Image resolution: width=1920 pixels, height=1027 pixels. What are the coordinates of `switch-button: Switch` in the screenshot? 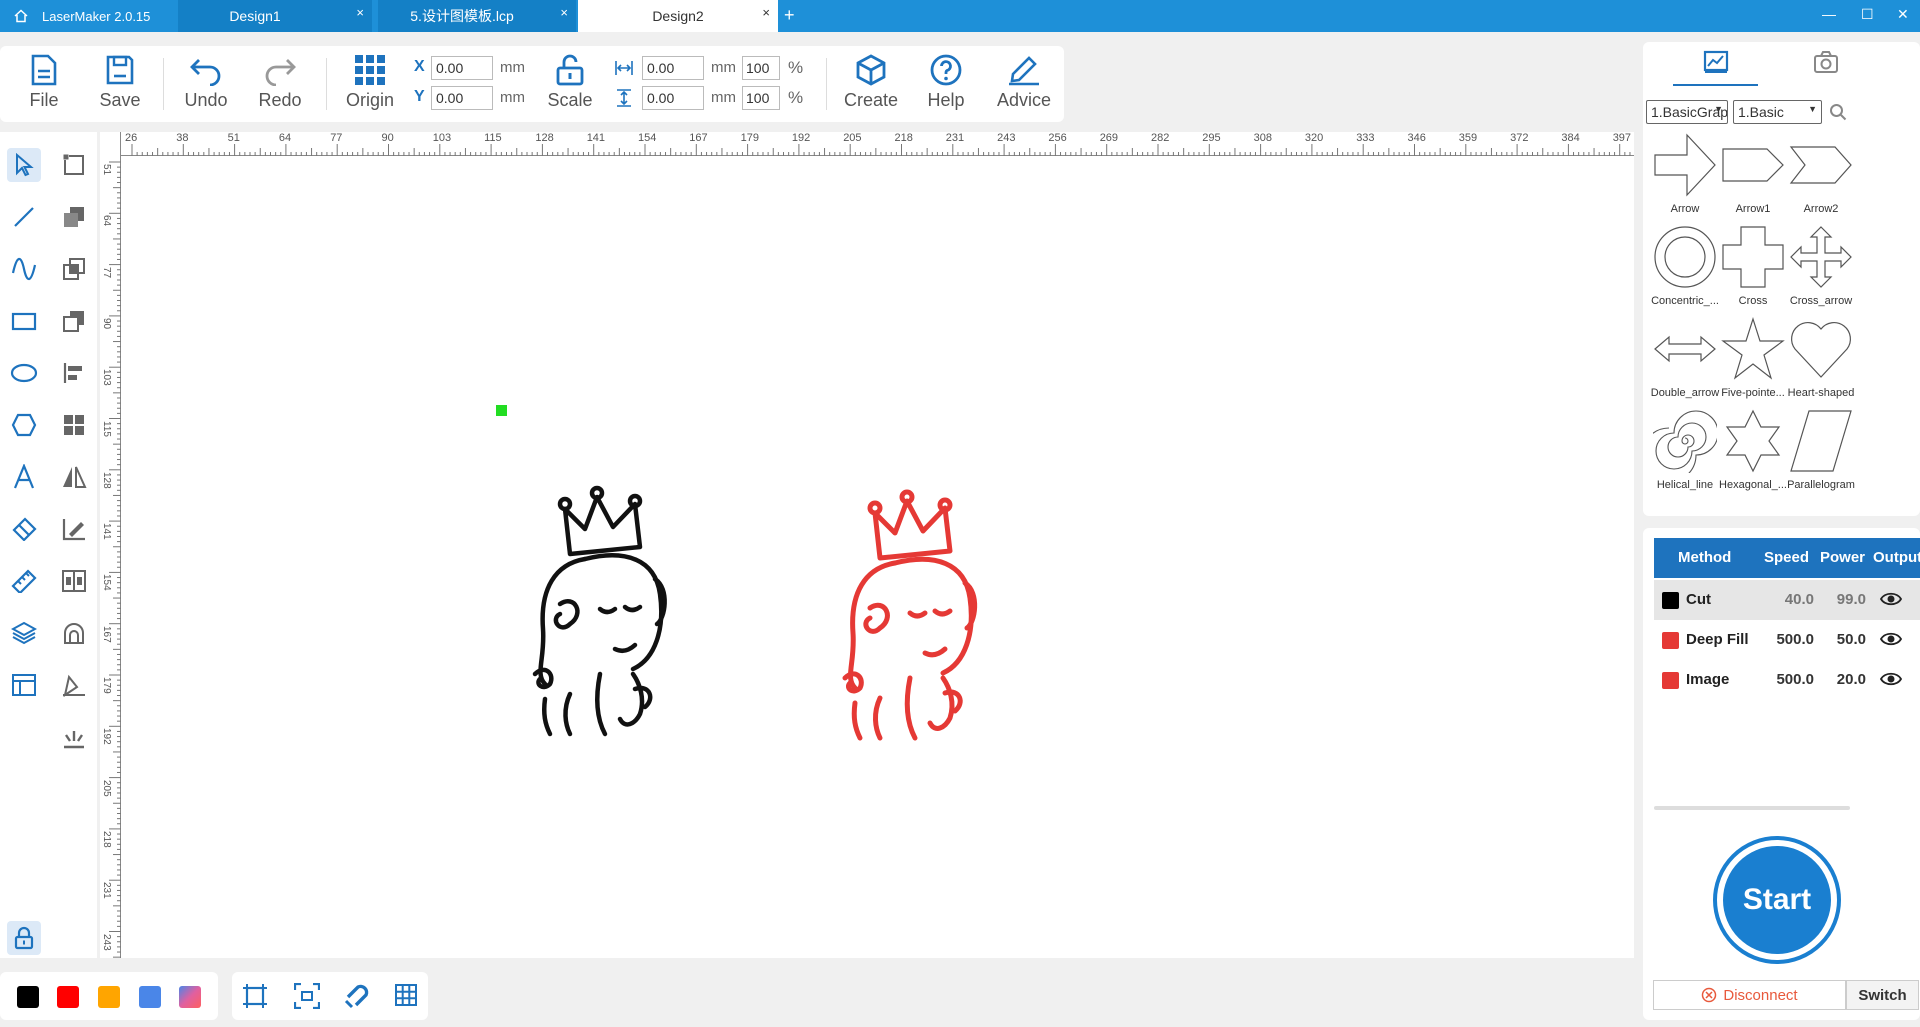 It's located at (1882, 995).